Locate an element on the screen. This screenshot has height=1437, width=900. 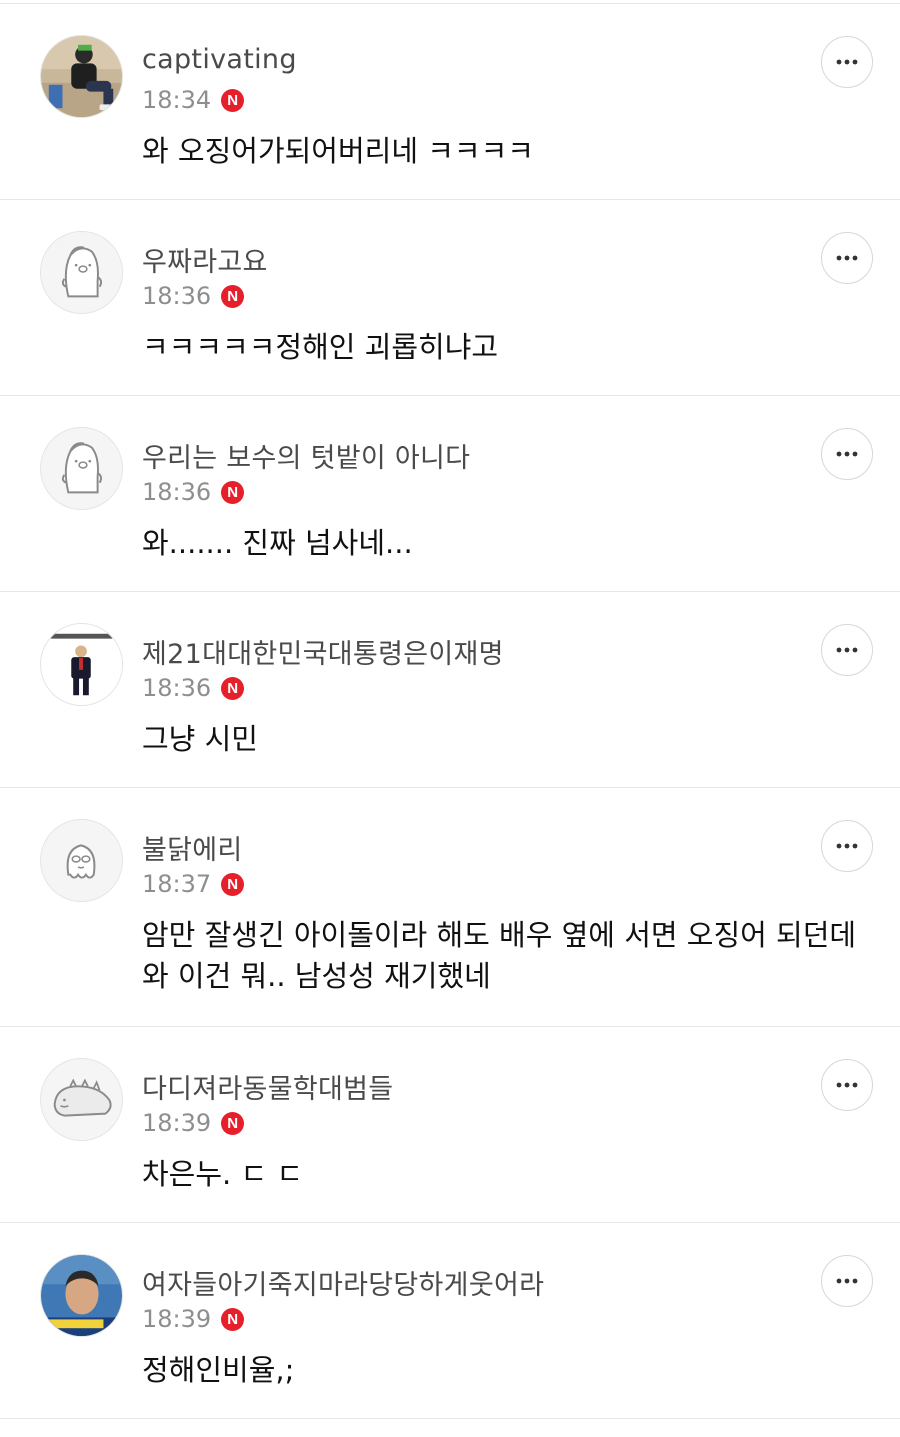
comment-meta: 18:37 N is located at coordinates (193, 884).